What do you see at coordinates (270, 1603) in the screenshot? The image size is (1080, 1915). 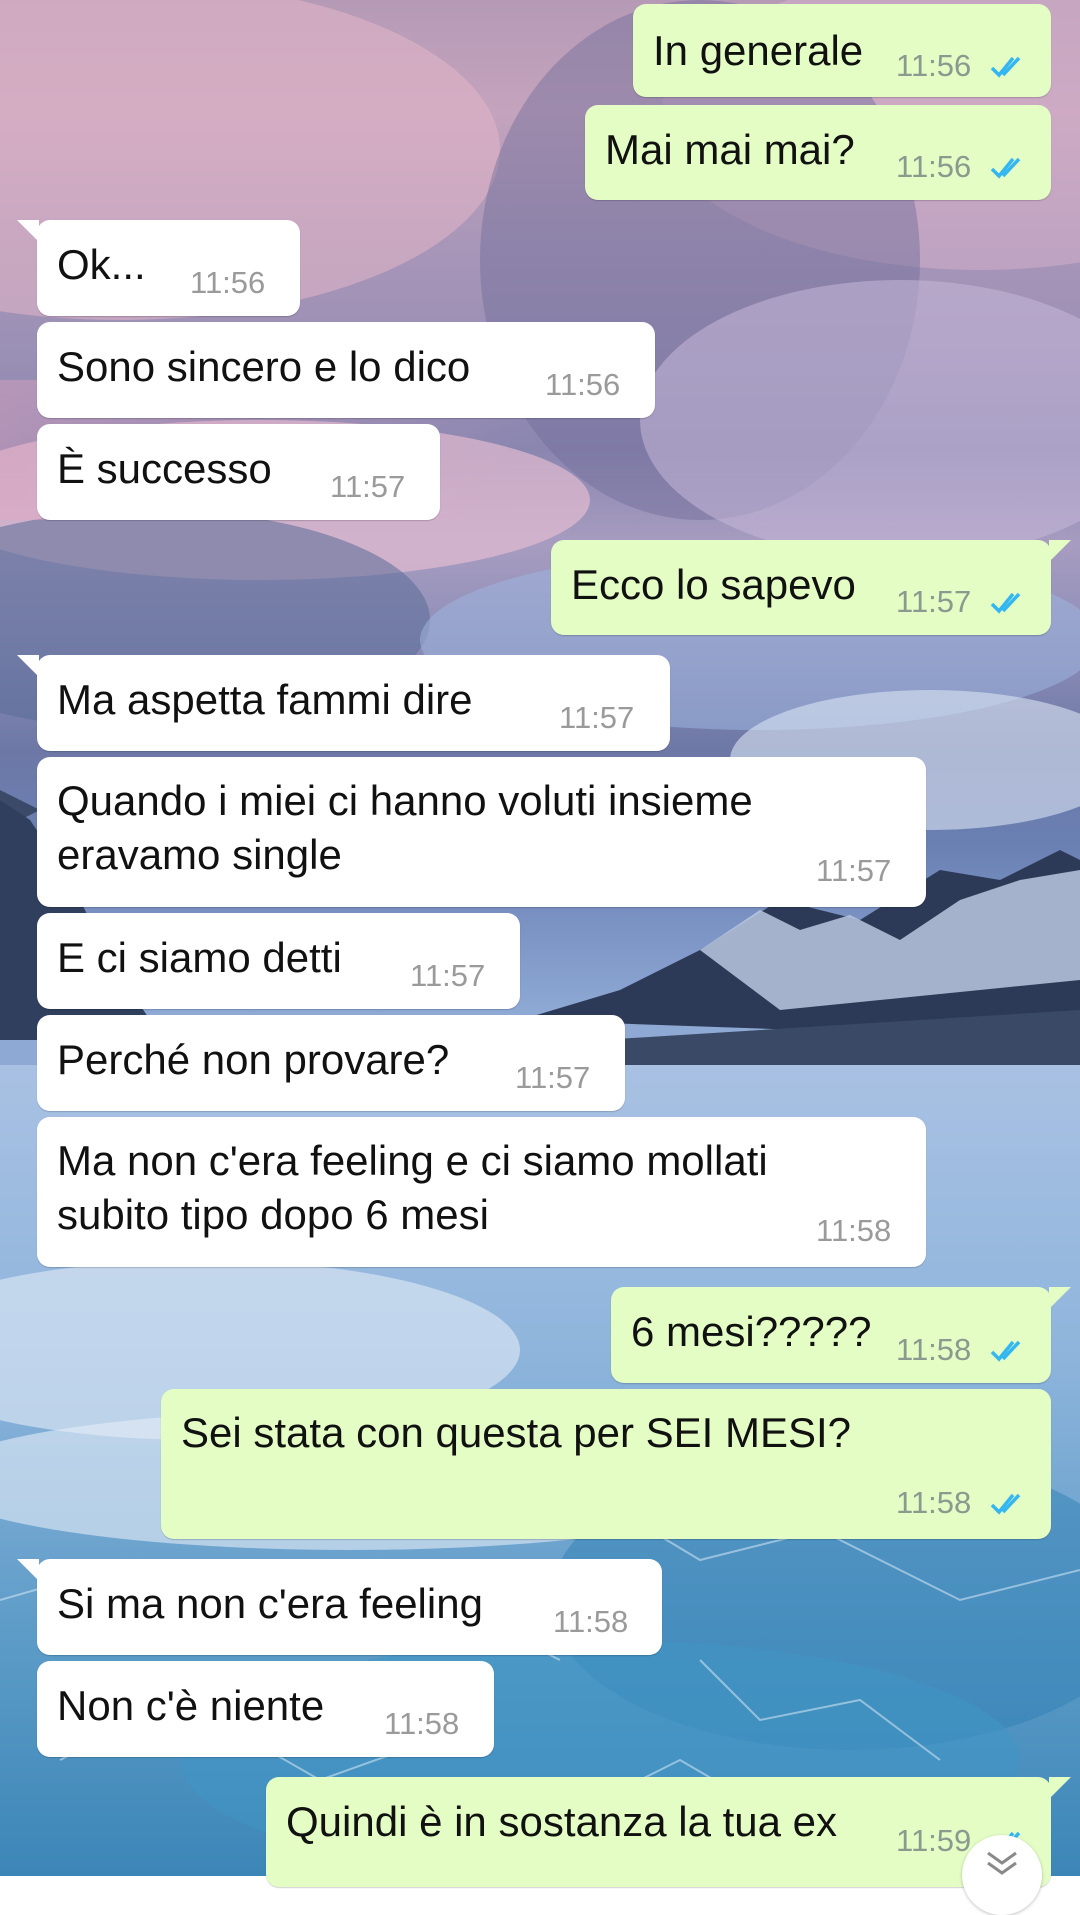 I see `message-text: Si ma non c'era feeling` at bounding box center [270, 1603].